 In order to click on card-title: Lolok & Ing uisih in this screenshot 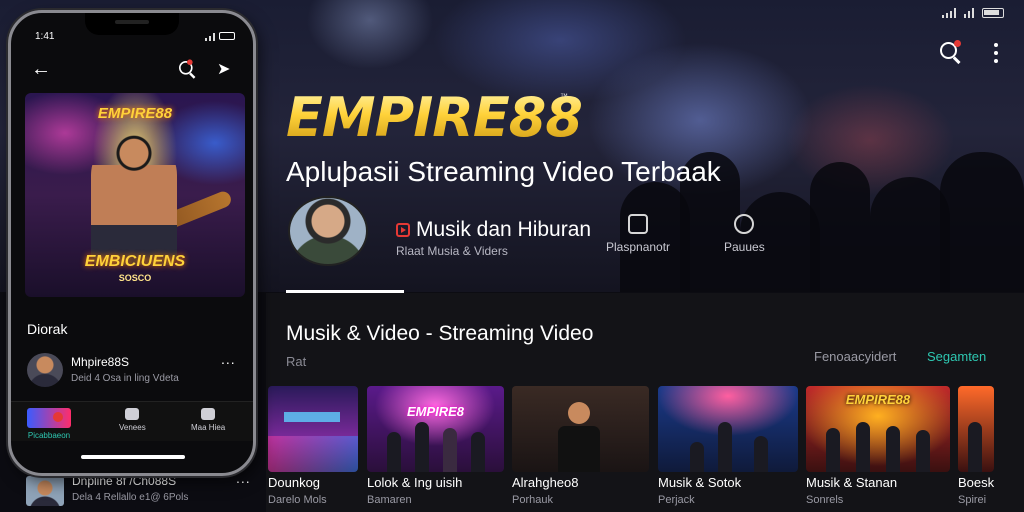, I will do `click(414, 482)`.